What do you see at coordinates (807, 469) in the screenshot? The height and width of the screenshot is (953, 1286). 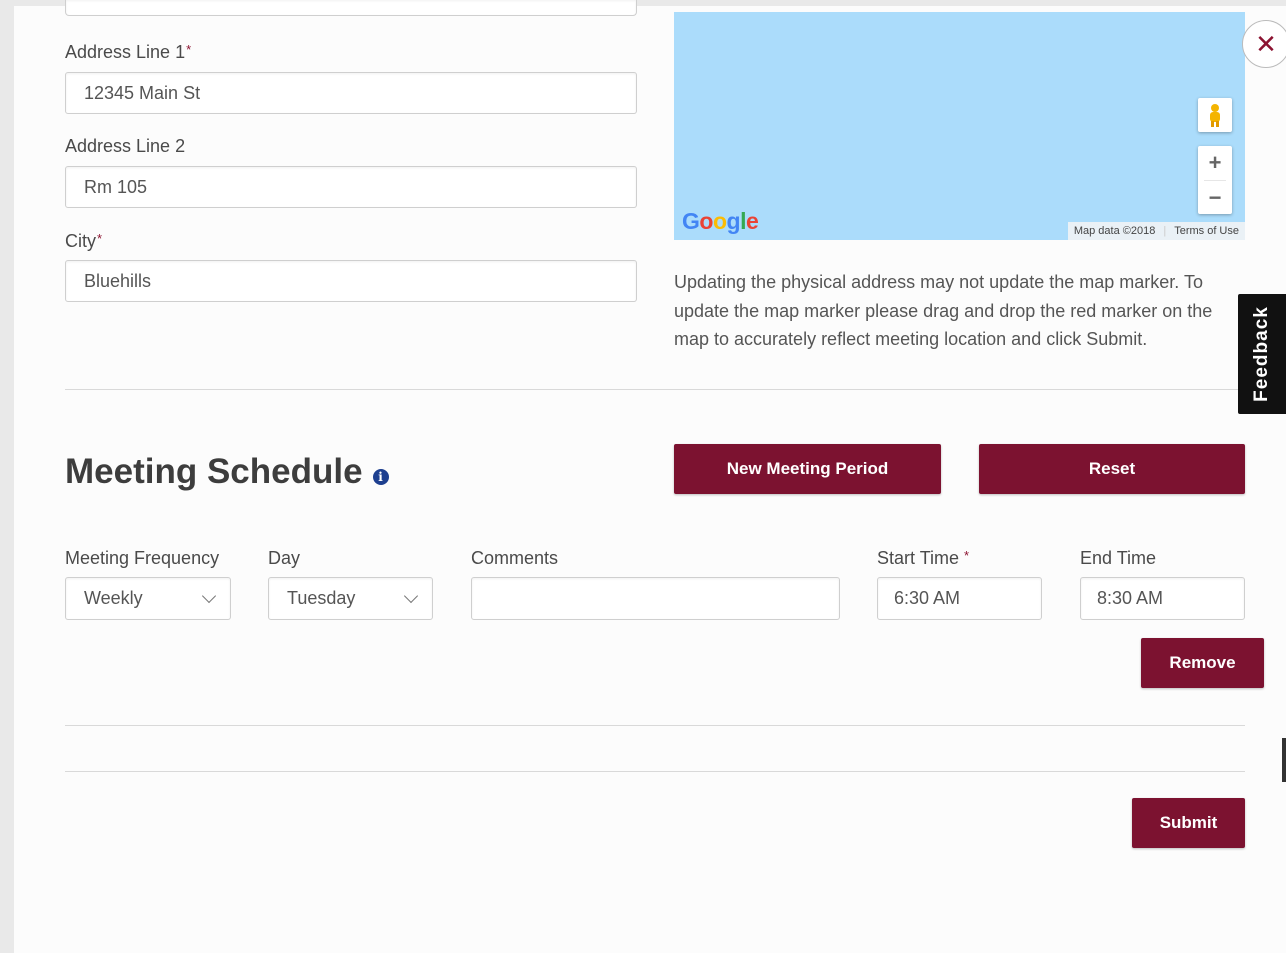 I see `new-meeting-period-button: New Meeting Period` at bounding box center [807, 469].